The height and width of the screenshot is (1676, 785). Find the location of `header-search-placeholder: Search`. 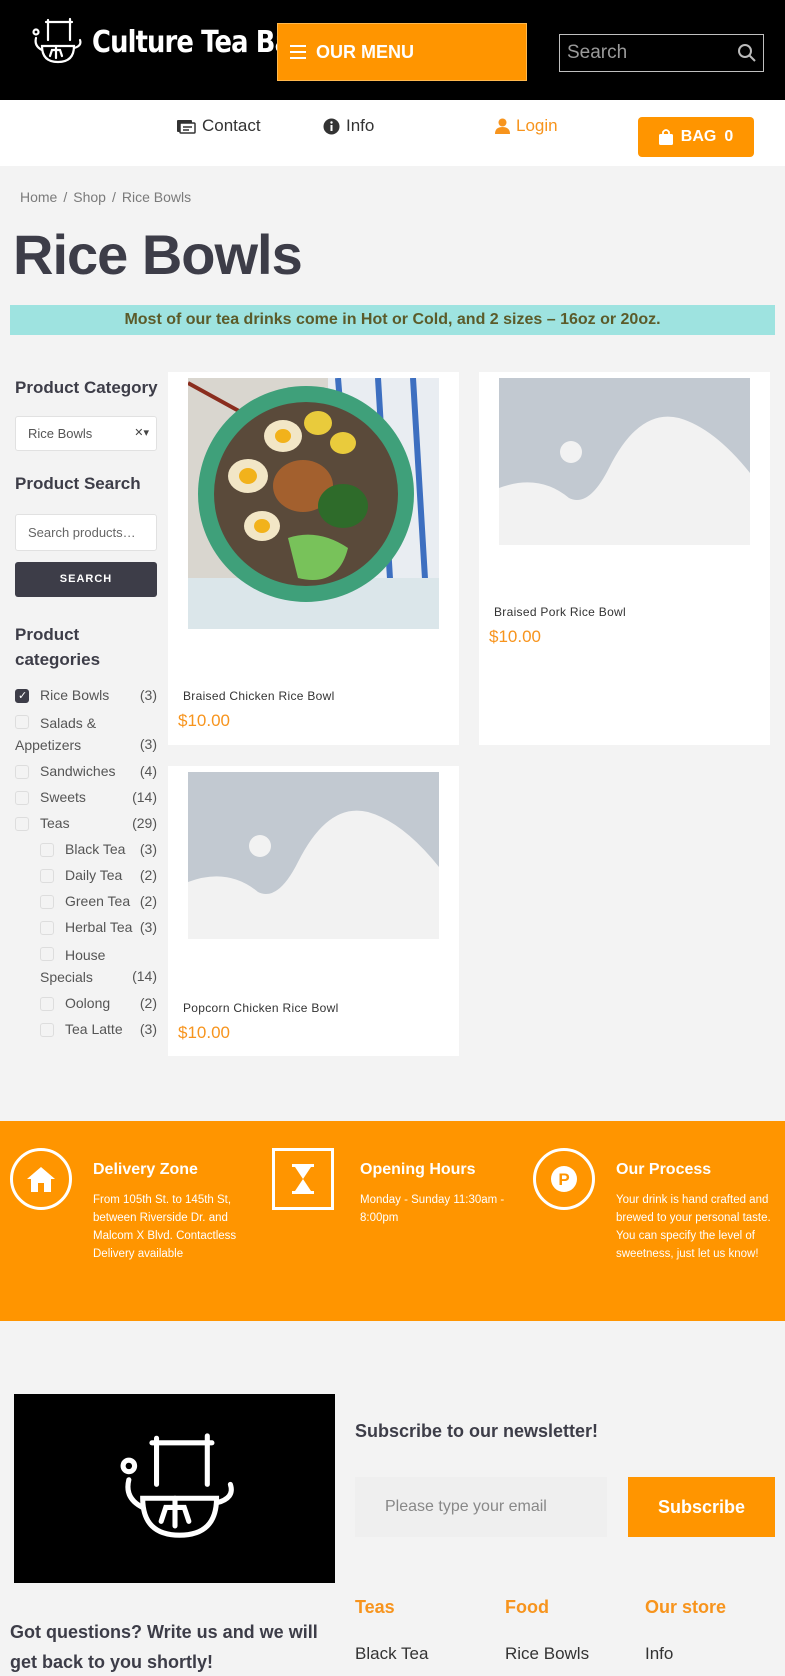

header-search-placeholder: Search is located at coordinates (597, 52).